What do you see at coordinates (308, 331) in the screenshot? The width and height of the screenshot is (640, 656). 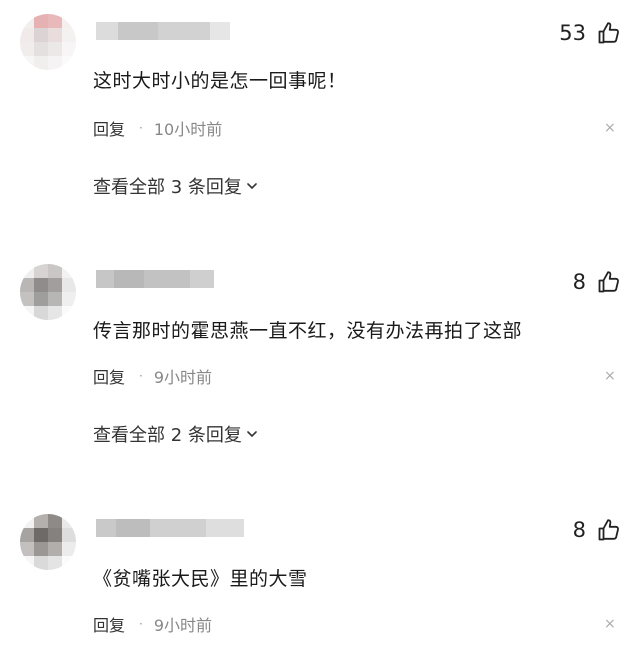 I see `comment-text: 传言那时的霍思燕一直不红，没有办法再拍了这部` at bounding box center [308, 331].